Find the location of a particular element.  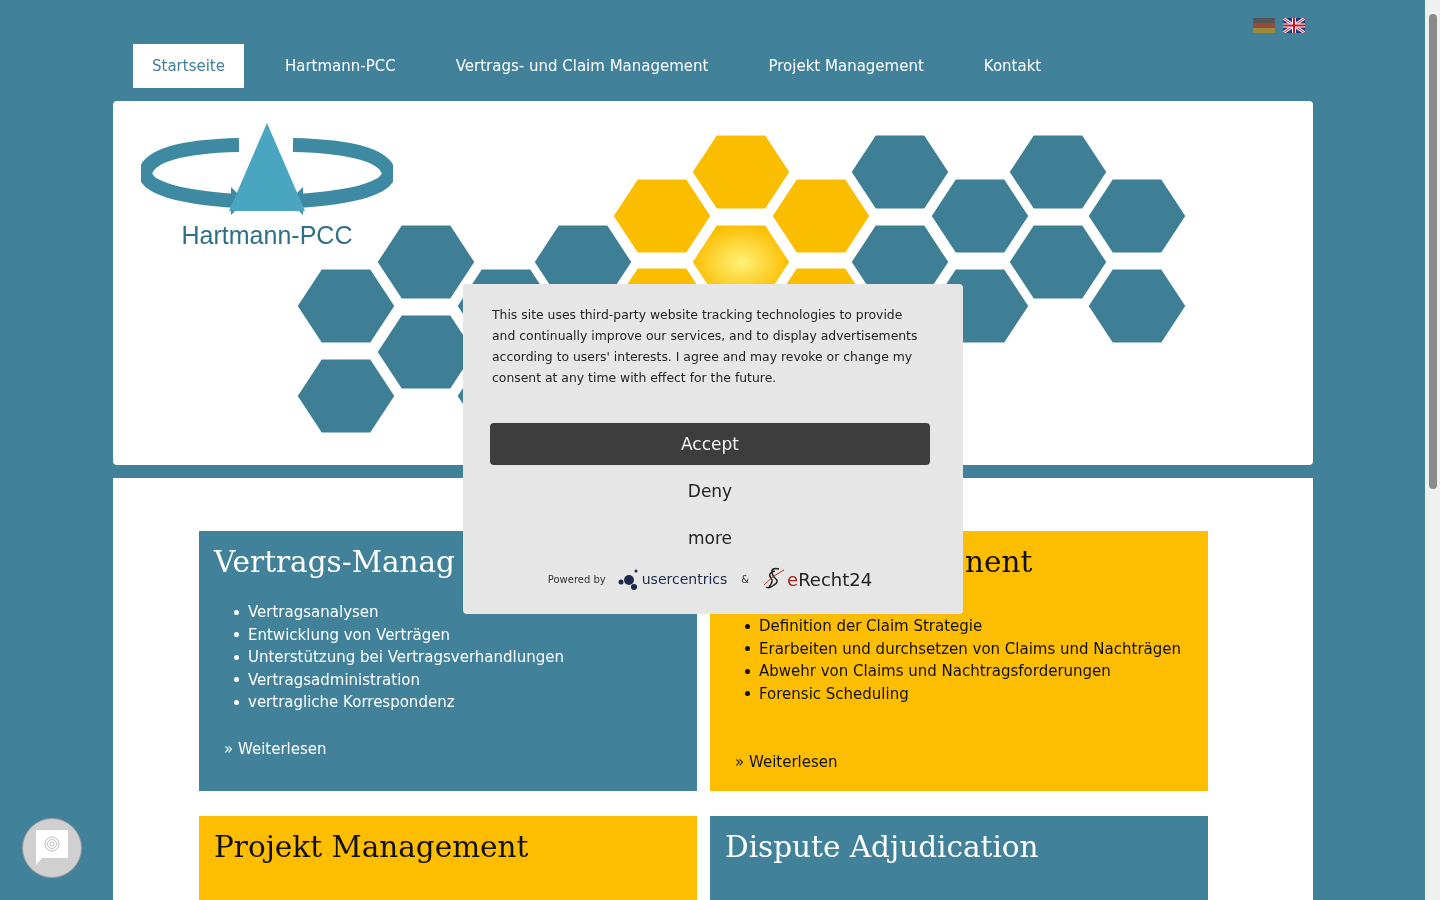

accept-button: Accept is located at coordinates (710, 444).